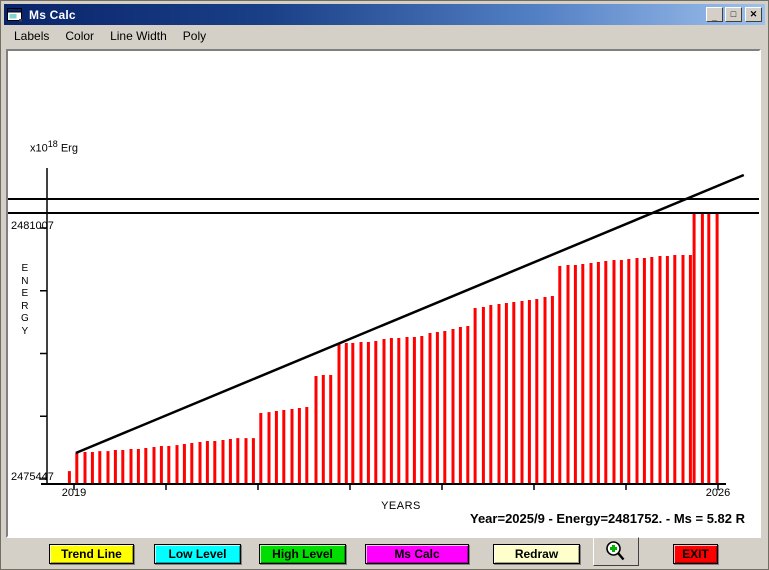 Image resolution: width=769 pixels, height=570 pixels. I want to click on magnifier-plus-icon, so click(615, 550).